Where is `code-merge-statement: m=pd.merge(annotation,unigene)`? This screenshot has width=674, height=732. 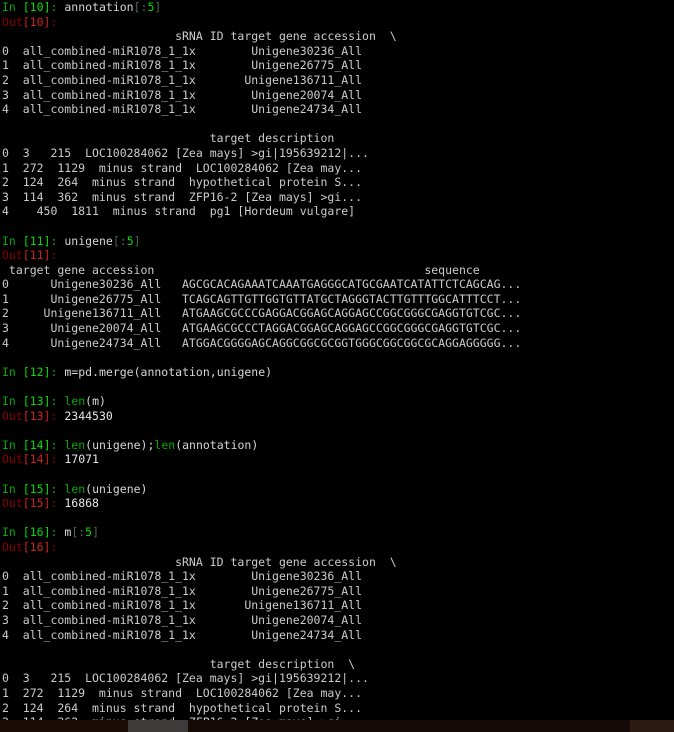
code-merge-statement: m=pd.merge(annotation,unigene) is located at coordinates (168, 372).